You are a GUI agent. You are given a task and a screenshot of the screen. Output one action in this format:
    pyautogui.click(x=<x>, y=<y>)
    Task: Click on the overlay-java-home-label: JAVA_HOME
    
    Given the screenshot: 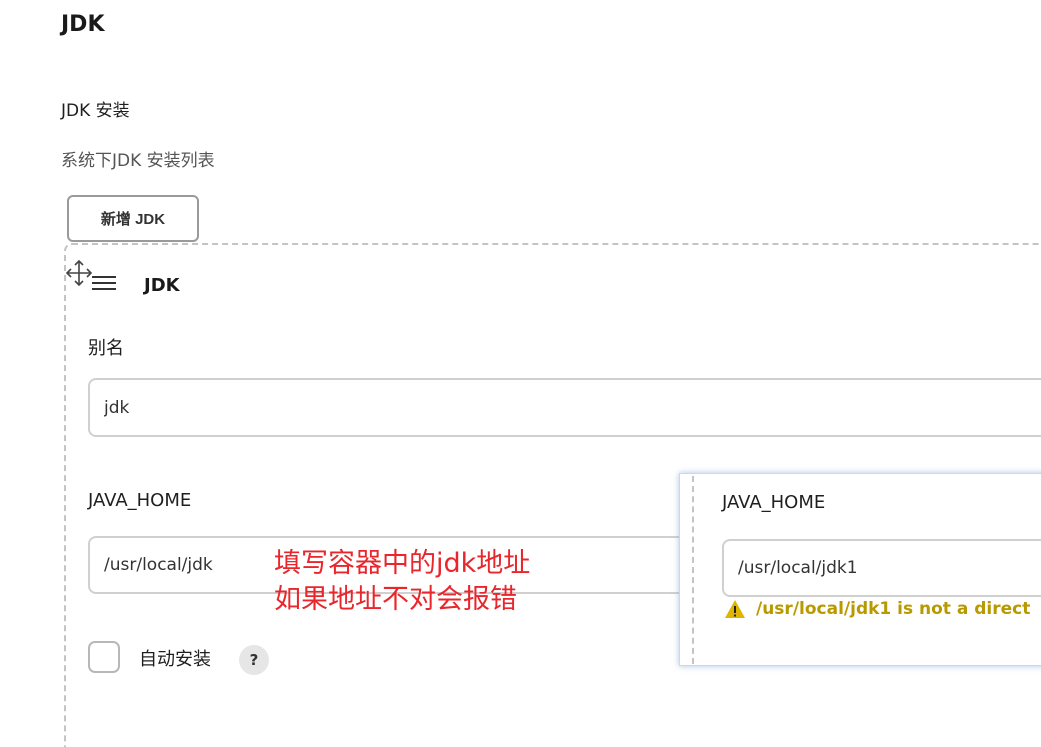 What is the action you would take?
    pyautogui.click(x=774, y=502)
    